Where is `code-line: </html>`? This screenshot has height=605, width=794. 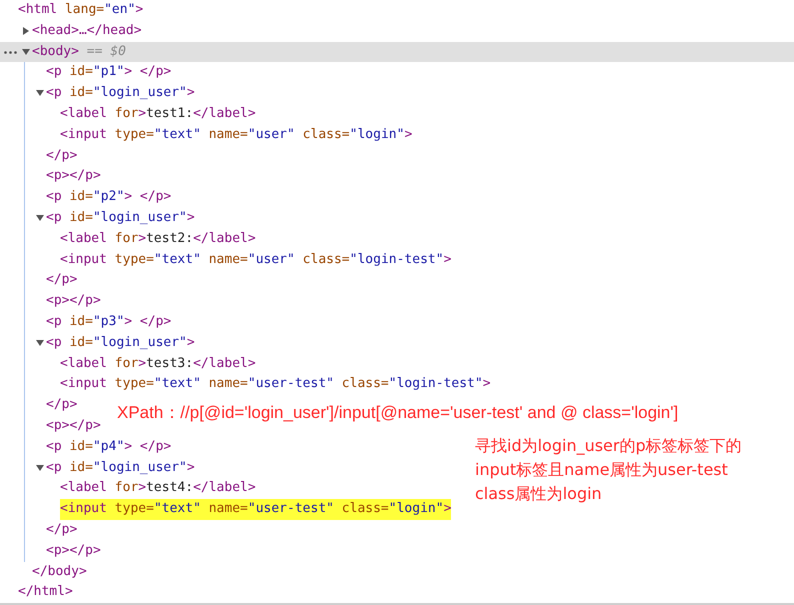 code-line: </html> is located at coordinates (45, 592).